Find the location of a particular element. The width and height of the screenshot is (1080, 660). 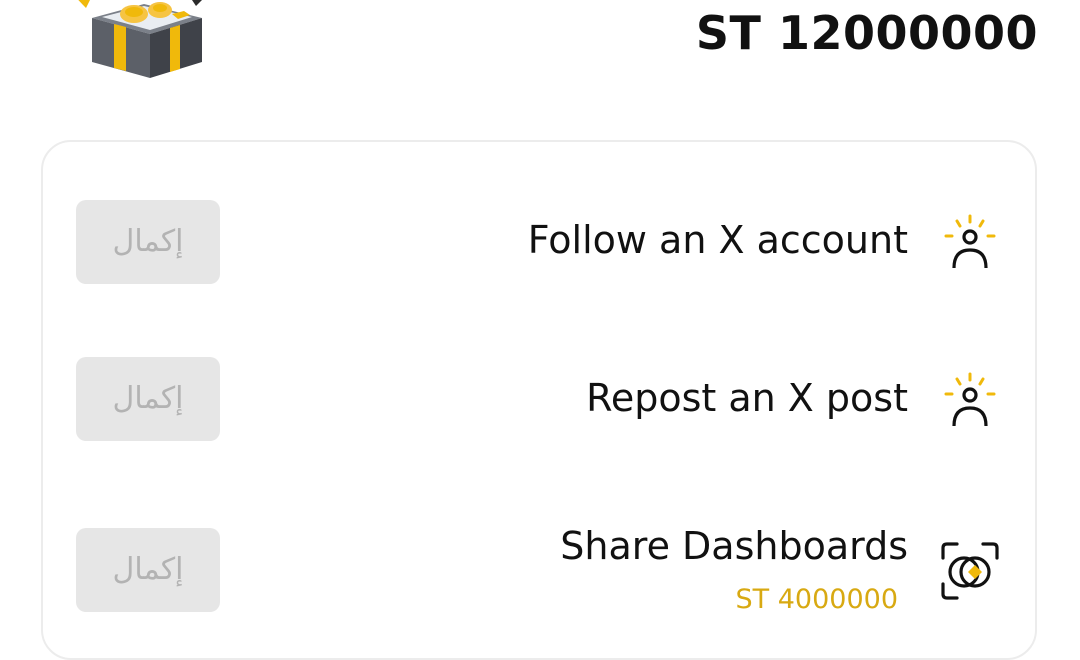

gift-box-icon is located at coordinates (140, 39).